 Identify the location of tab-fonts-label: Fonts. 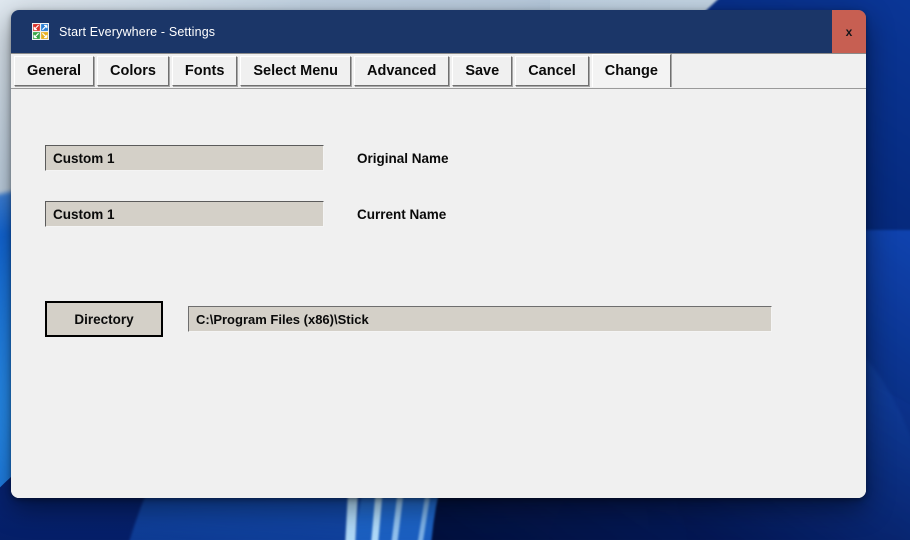
(204, 71).